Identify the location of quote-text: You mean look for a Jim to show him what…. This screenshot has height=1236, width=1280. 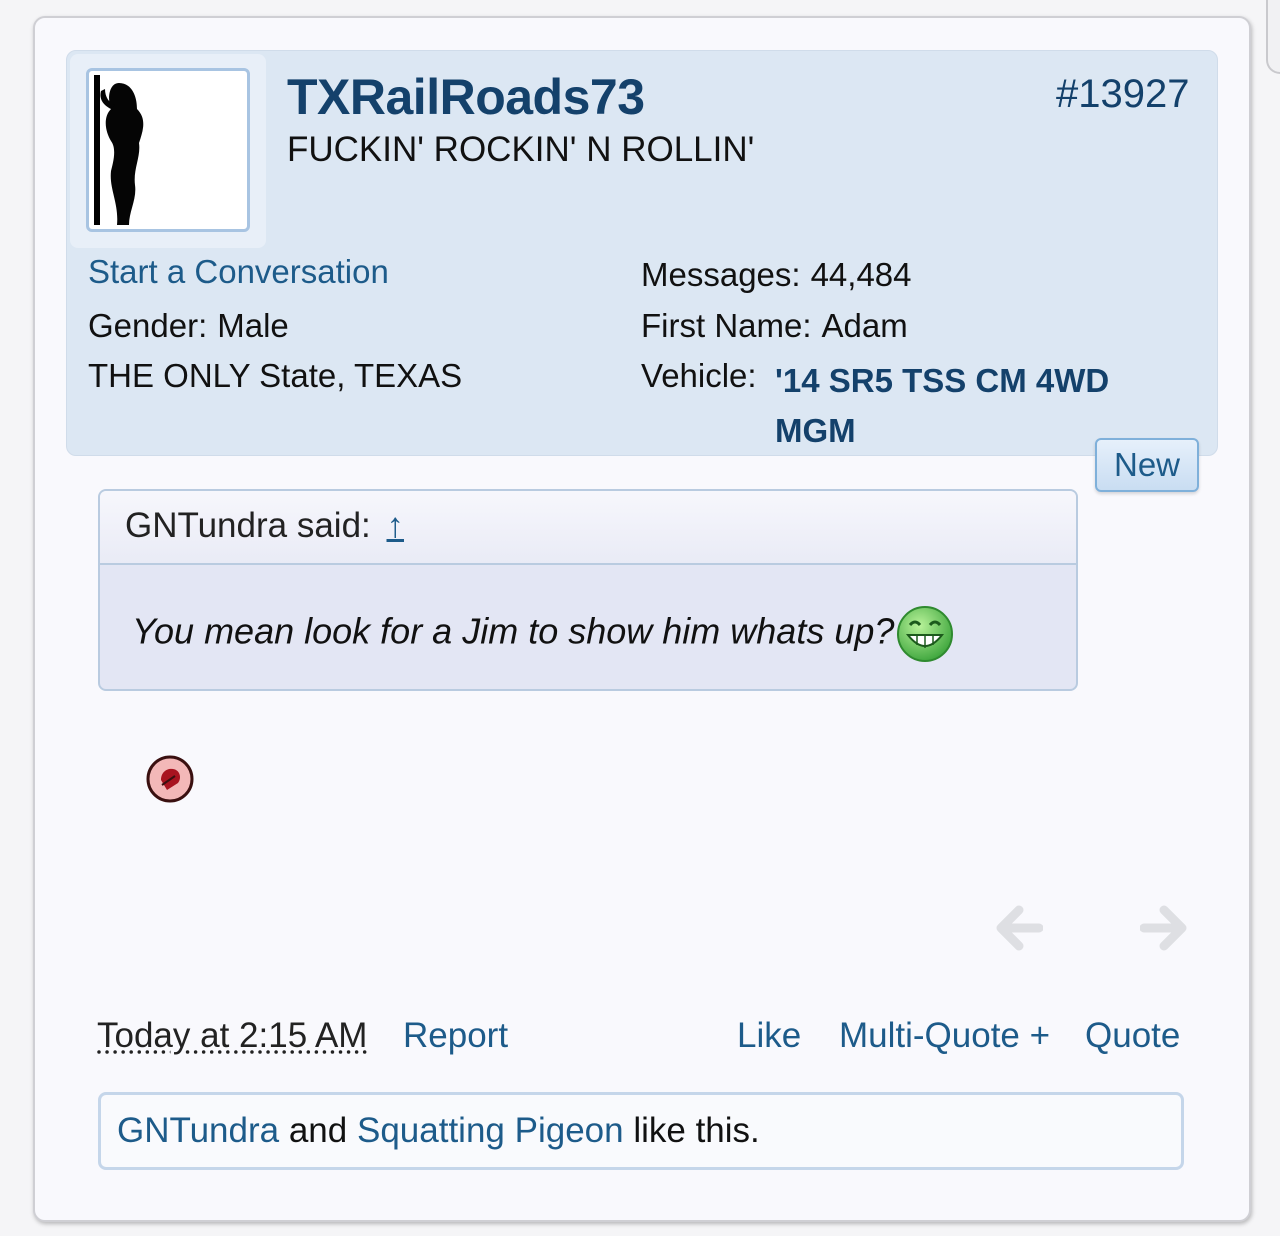
(513, 631).